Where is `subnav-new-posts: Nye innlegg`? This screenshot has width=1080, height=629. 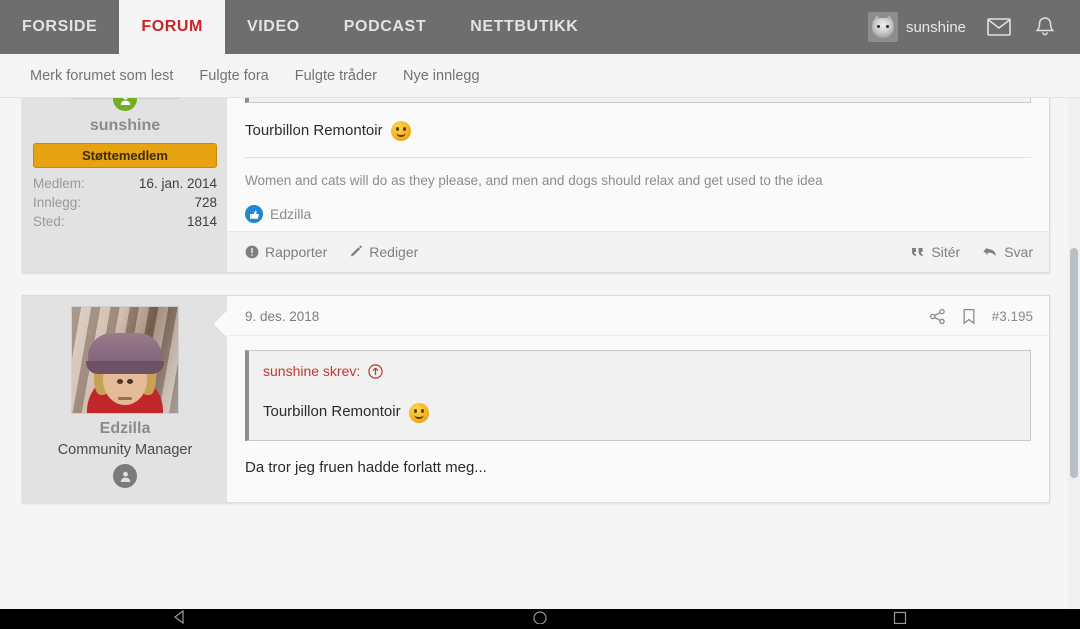 subnav-new-posts: Nye innlegg is located at coordinates (441, 76).